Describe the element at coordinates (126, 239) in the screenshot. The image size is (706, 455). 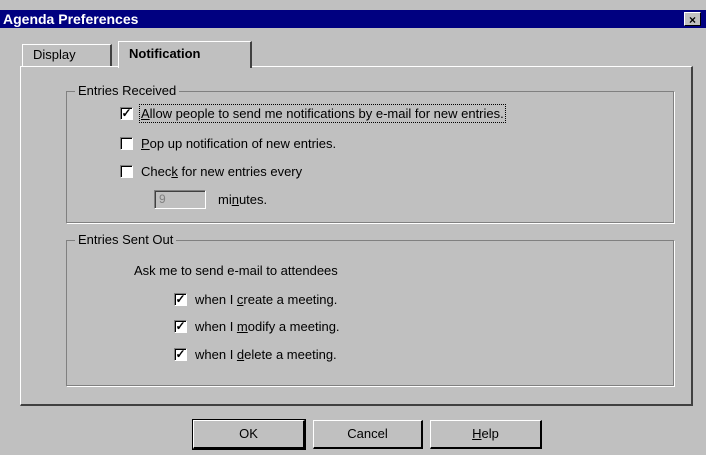
I see `entries-sent-legend: Entries Sent Out` at that location.